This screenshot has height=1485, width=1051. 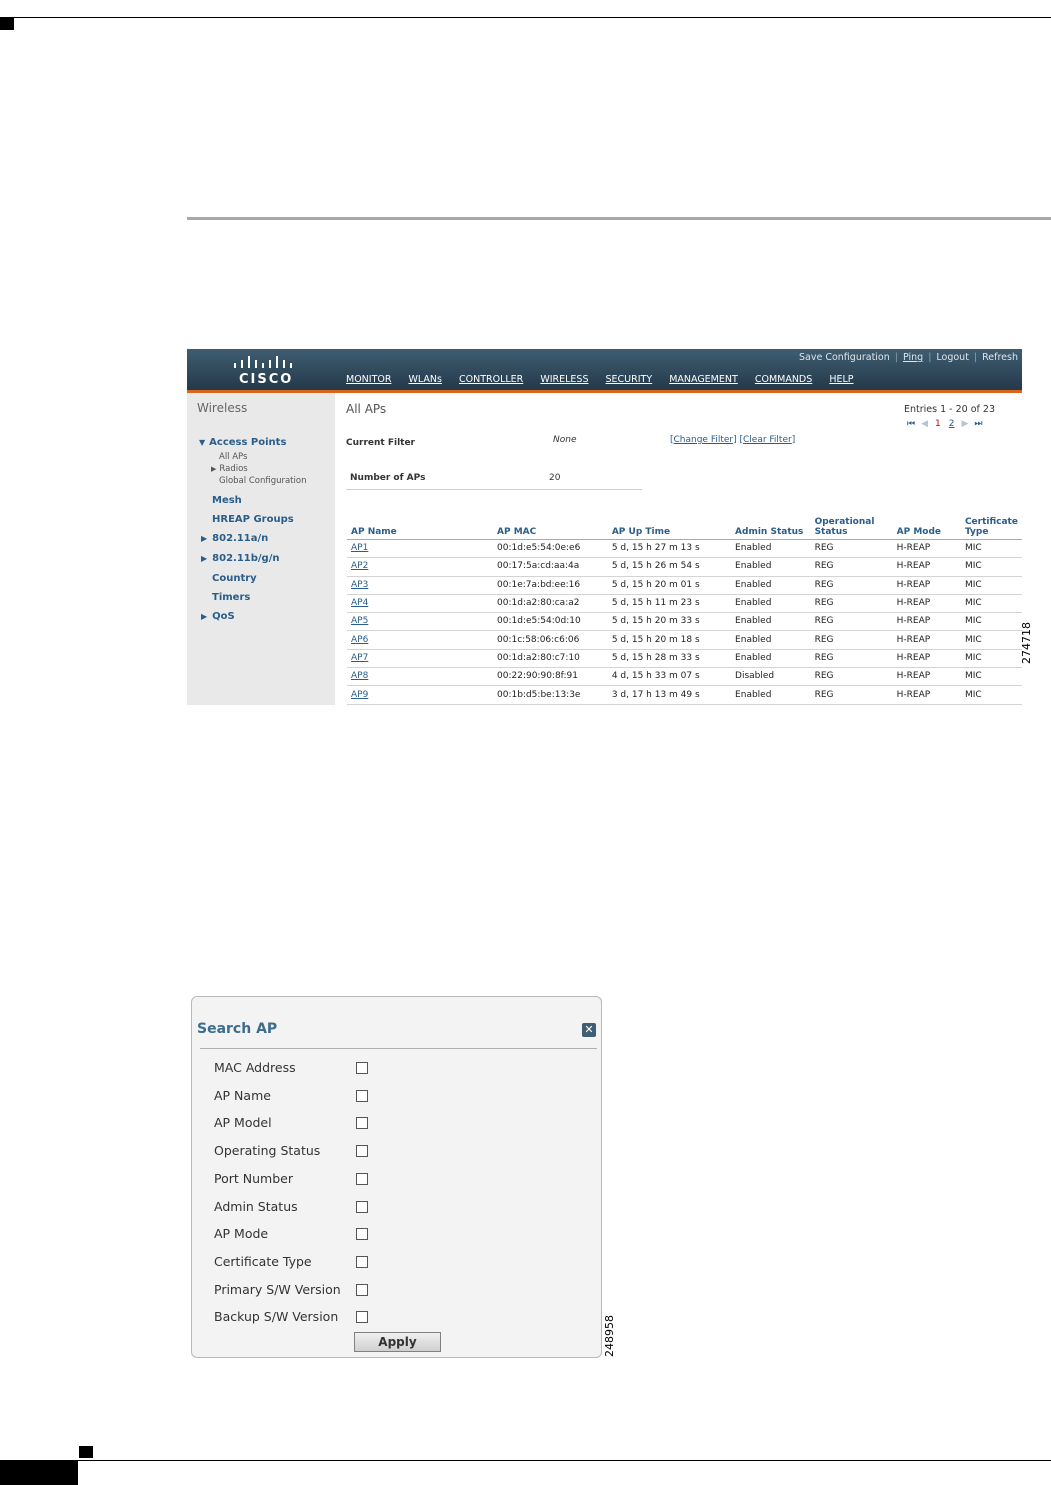 I want to click on previous-page-icon: ◀, so click(x=924, y=424).